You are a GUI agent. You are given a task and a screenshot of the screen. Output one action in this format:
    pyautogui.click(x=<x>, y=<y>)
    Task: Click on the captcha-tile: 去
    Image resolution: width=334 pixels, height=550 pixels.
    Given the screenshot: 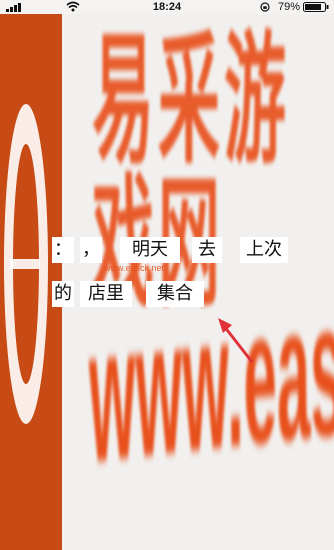 What is the action you would take?
    pyautogui.click(x=207, y=250)
    